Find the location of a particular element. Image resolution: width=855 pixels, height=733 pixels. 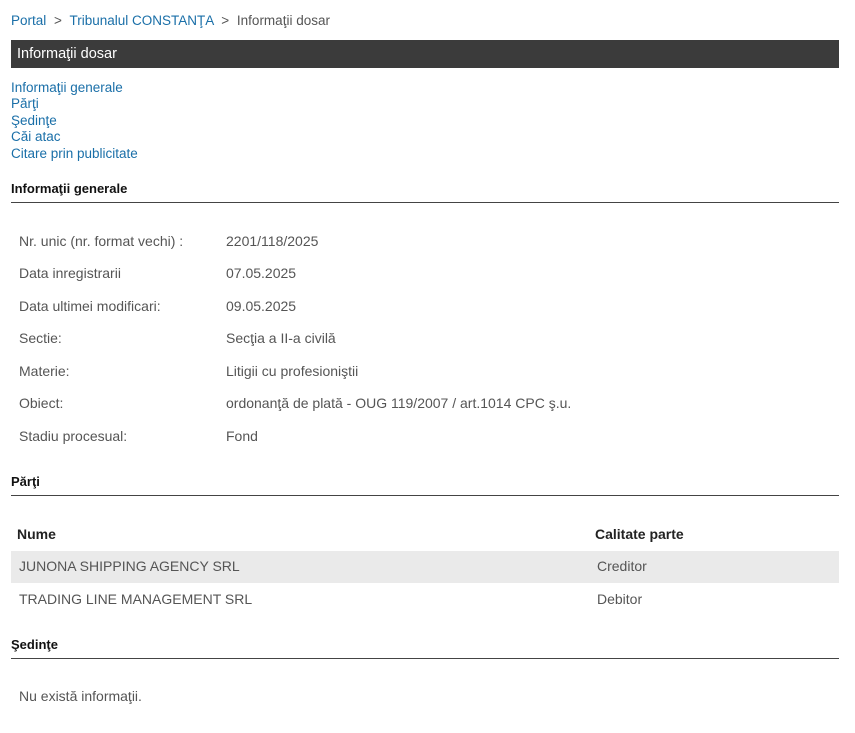

info-value: Litigii cu profesioniştii is located at coordinates (292, 371).